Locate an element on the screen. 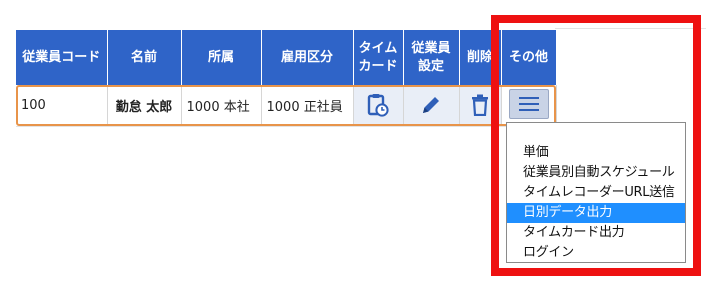 The image size is (706, 286). cell-employment-type: 1000 正社員 is located at coordinates (307, 105).